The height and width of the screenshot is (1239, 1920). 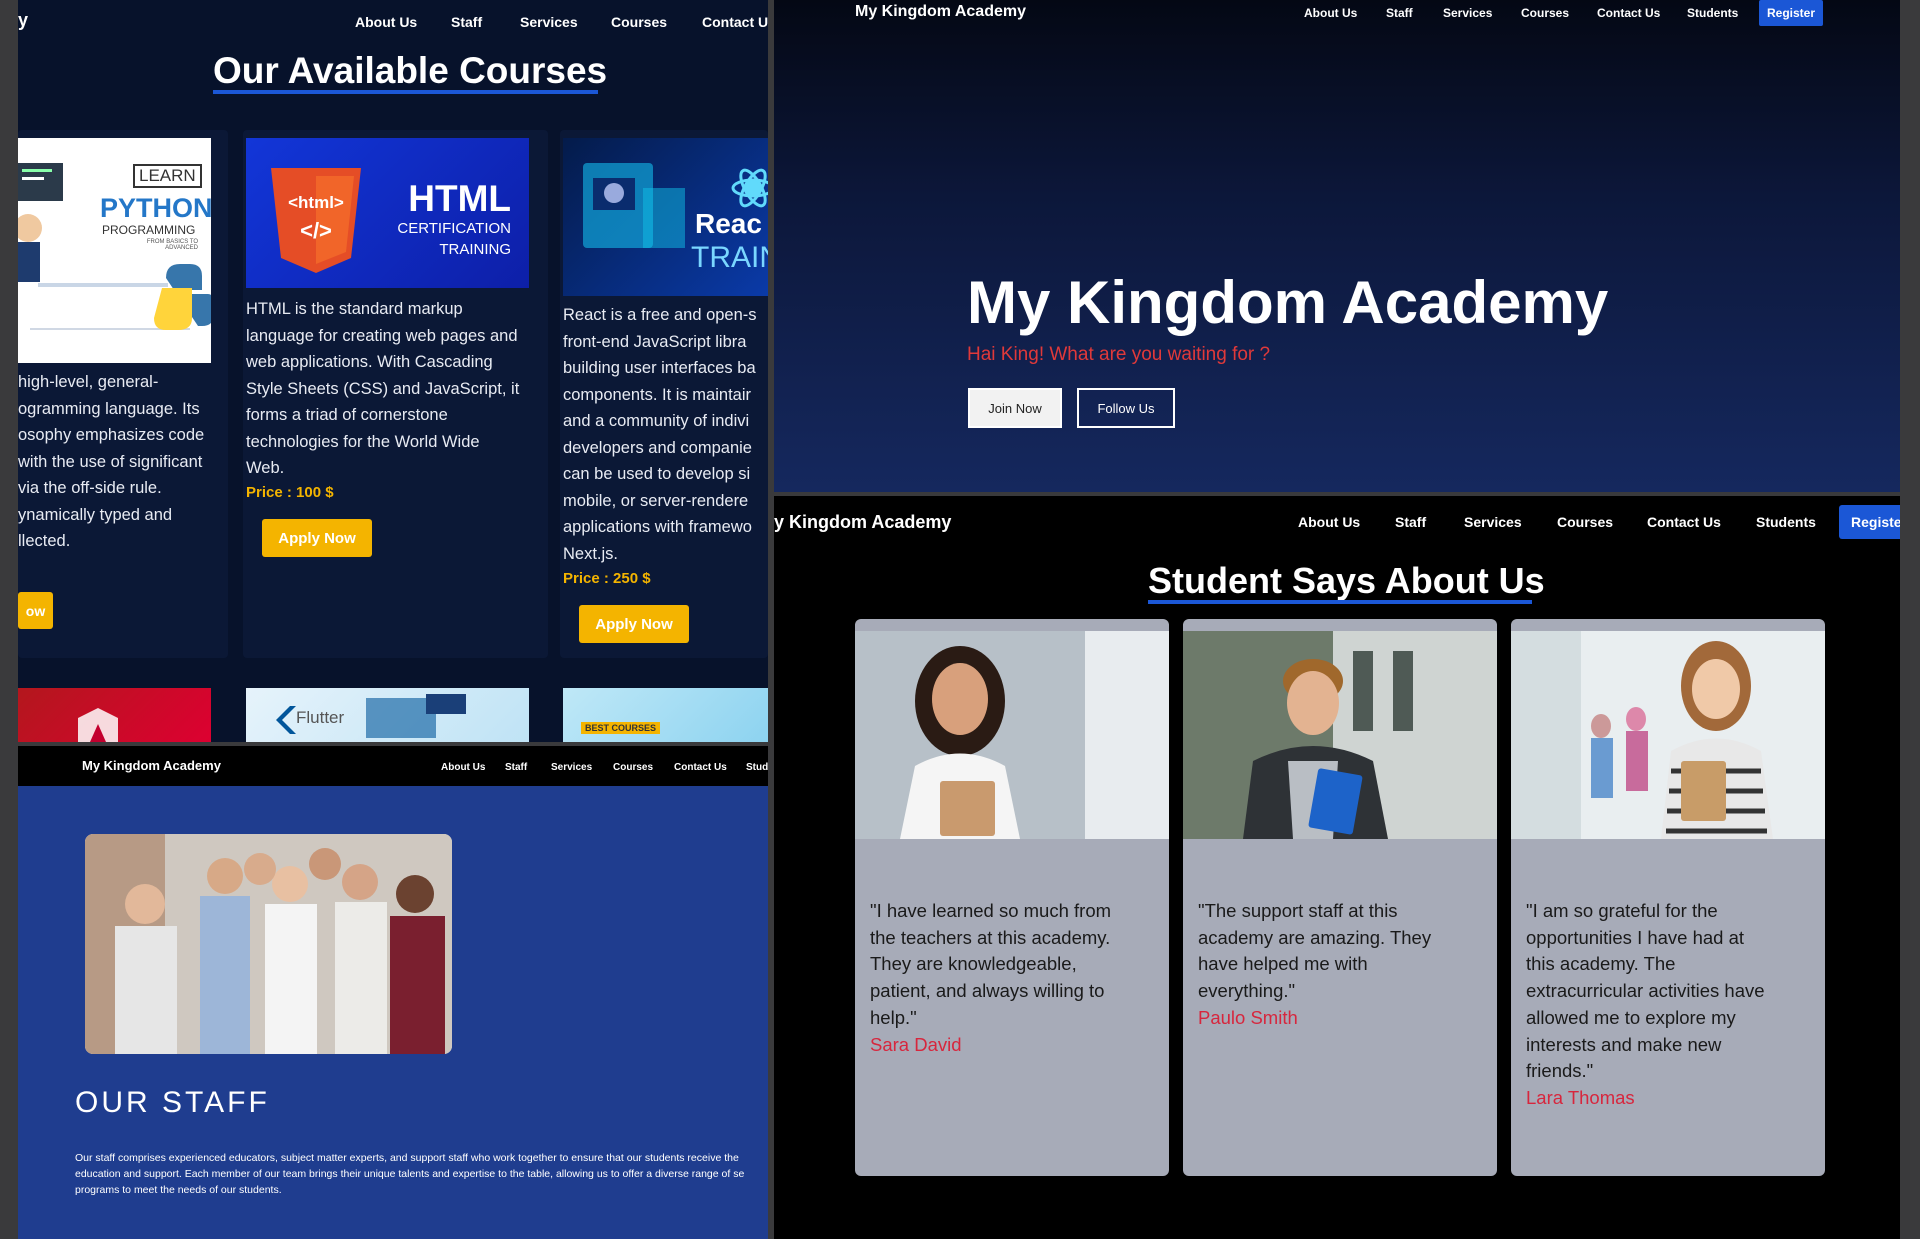 What do you see at coordinates (991, 910) in the screenshot?
I see `quote-line: "I have learned so much from` at bounding box center [991, 910].